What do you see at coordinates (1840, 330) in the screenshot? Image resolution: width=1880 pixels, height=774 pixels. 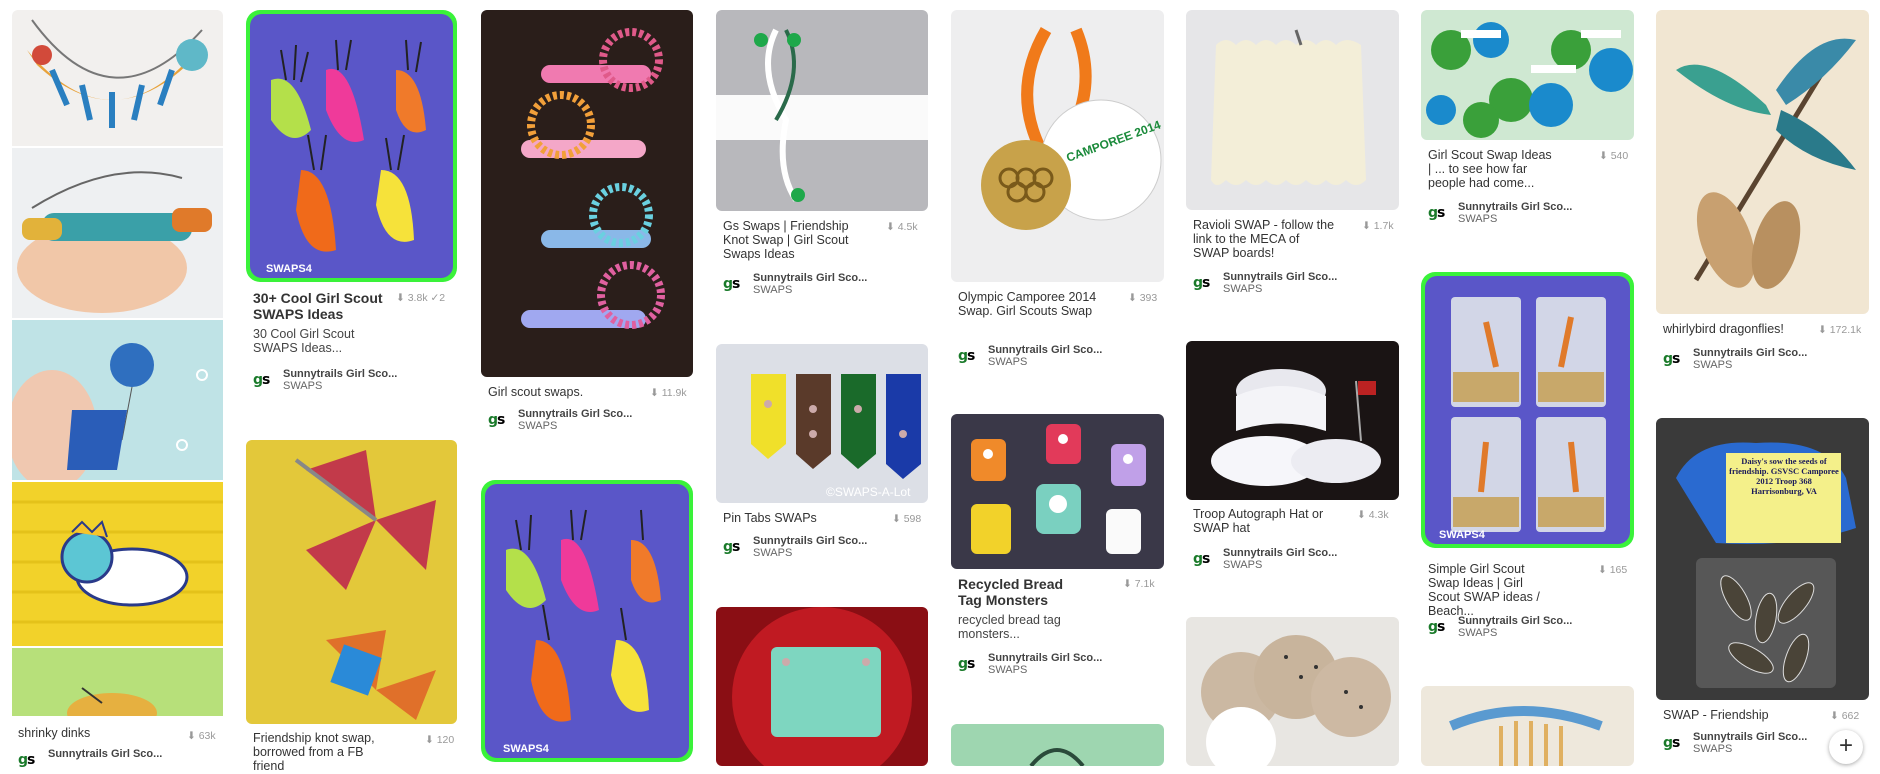 I see `repin-count: ⬇ 172.1k` at bounding box center [1840, 330].